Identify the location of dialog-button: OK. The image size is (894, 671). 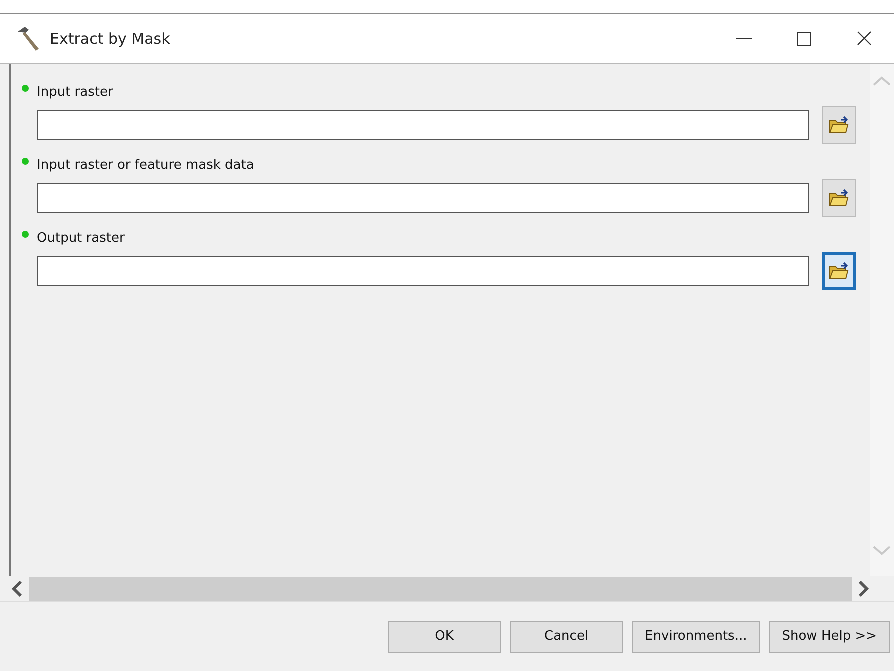
(445, 636).